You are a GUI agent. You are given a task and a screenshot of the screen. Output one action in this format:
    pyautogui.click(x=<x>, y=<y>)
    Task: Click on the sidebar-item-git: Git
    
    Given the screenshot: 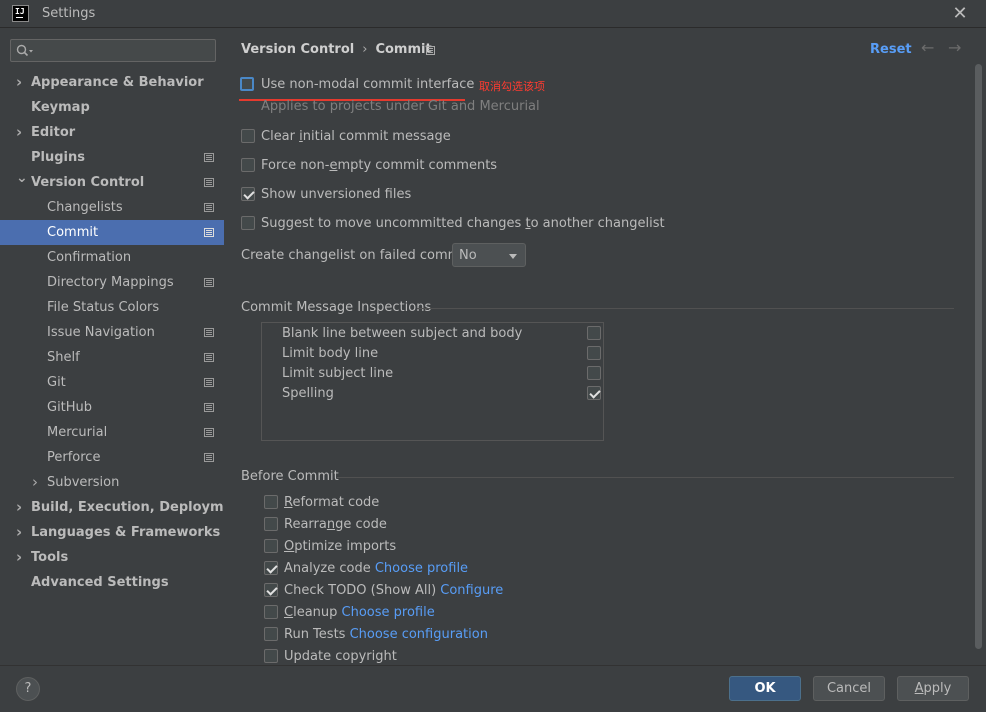 What is the action you would take?
    pyautogui.click(x=112, y=382)
    